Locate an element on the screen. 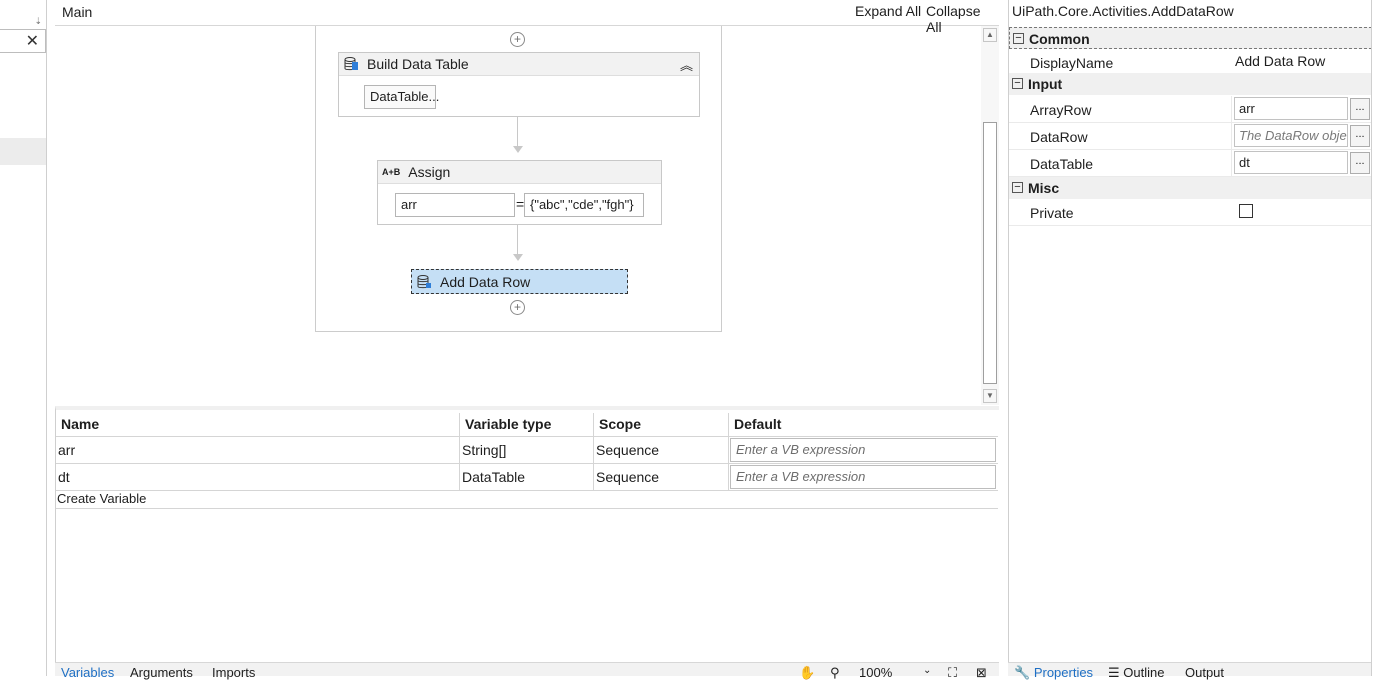  arrayrow-input: arr is located at coordinates (1291, 108).